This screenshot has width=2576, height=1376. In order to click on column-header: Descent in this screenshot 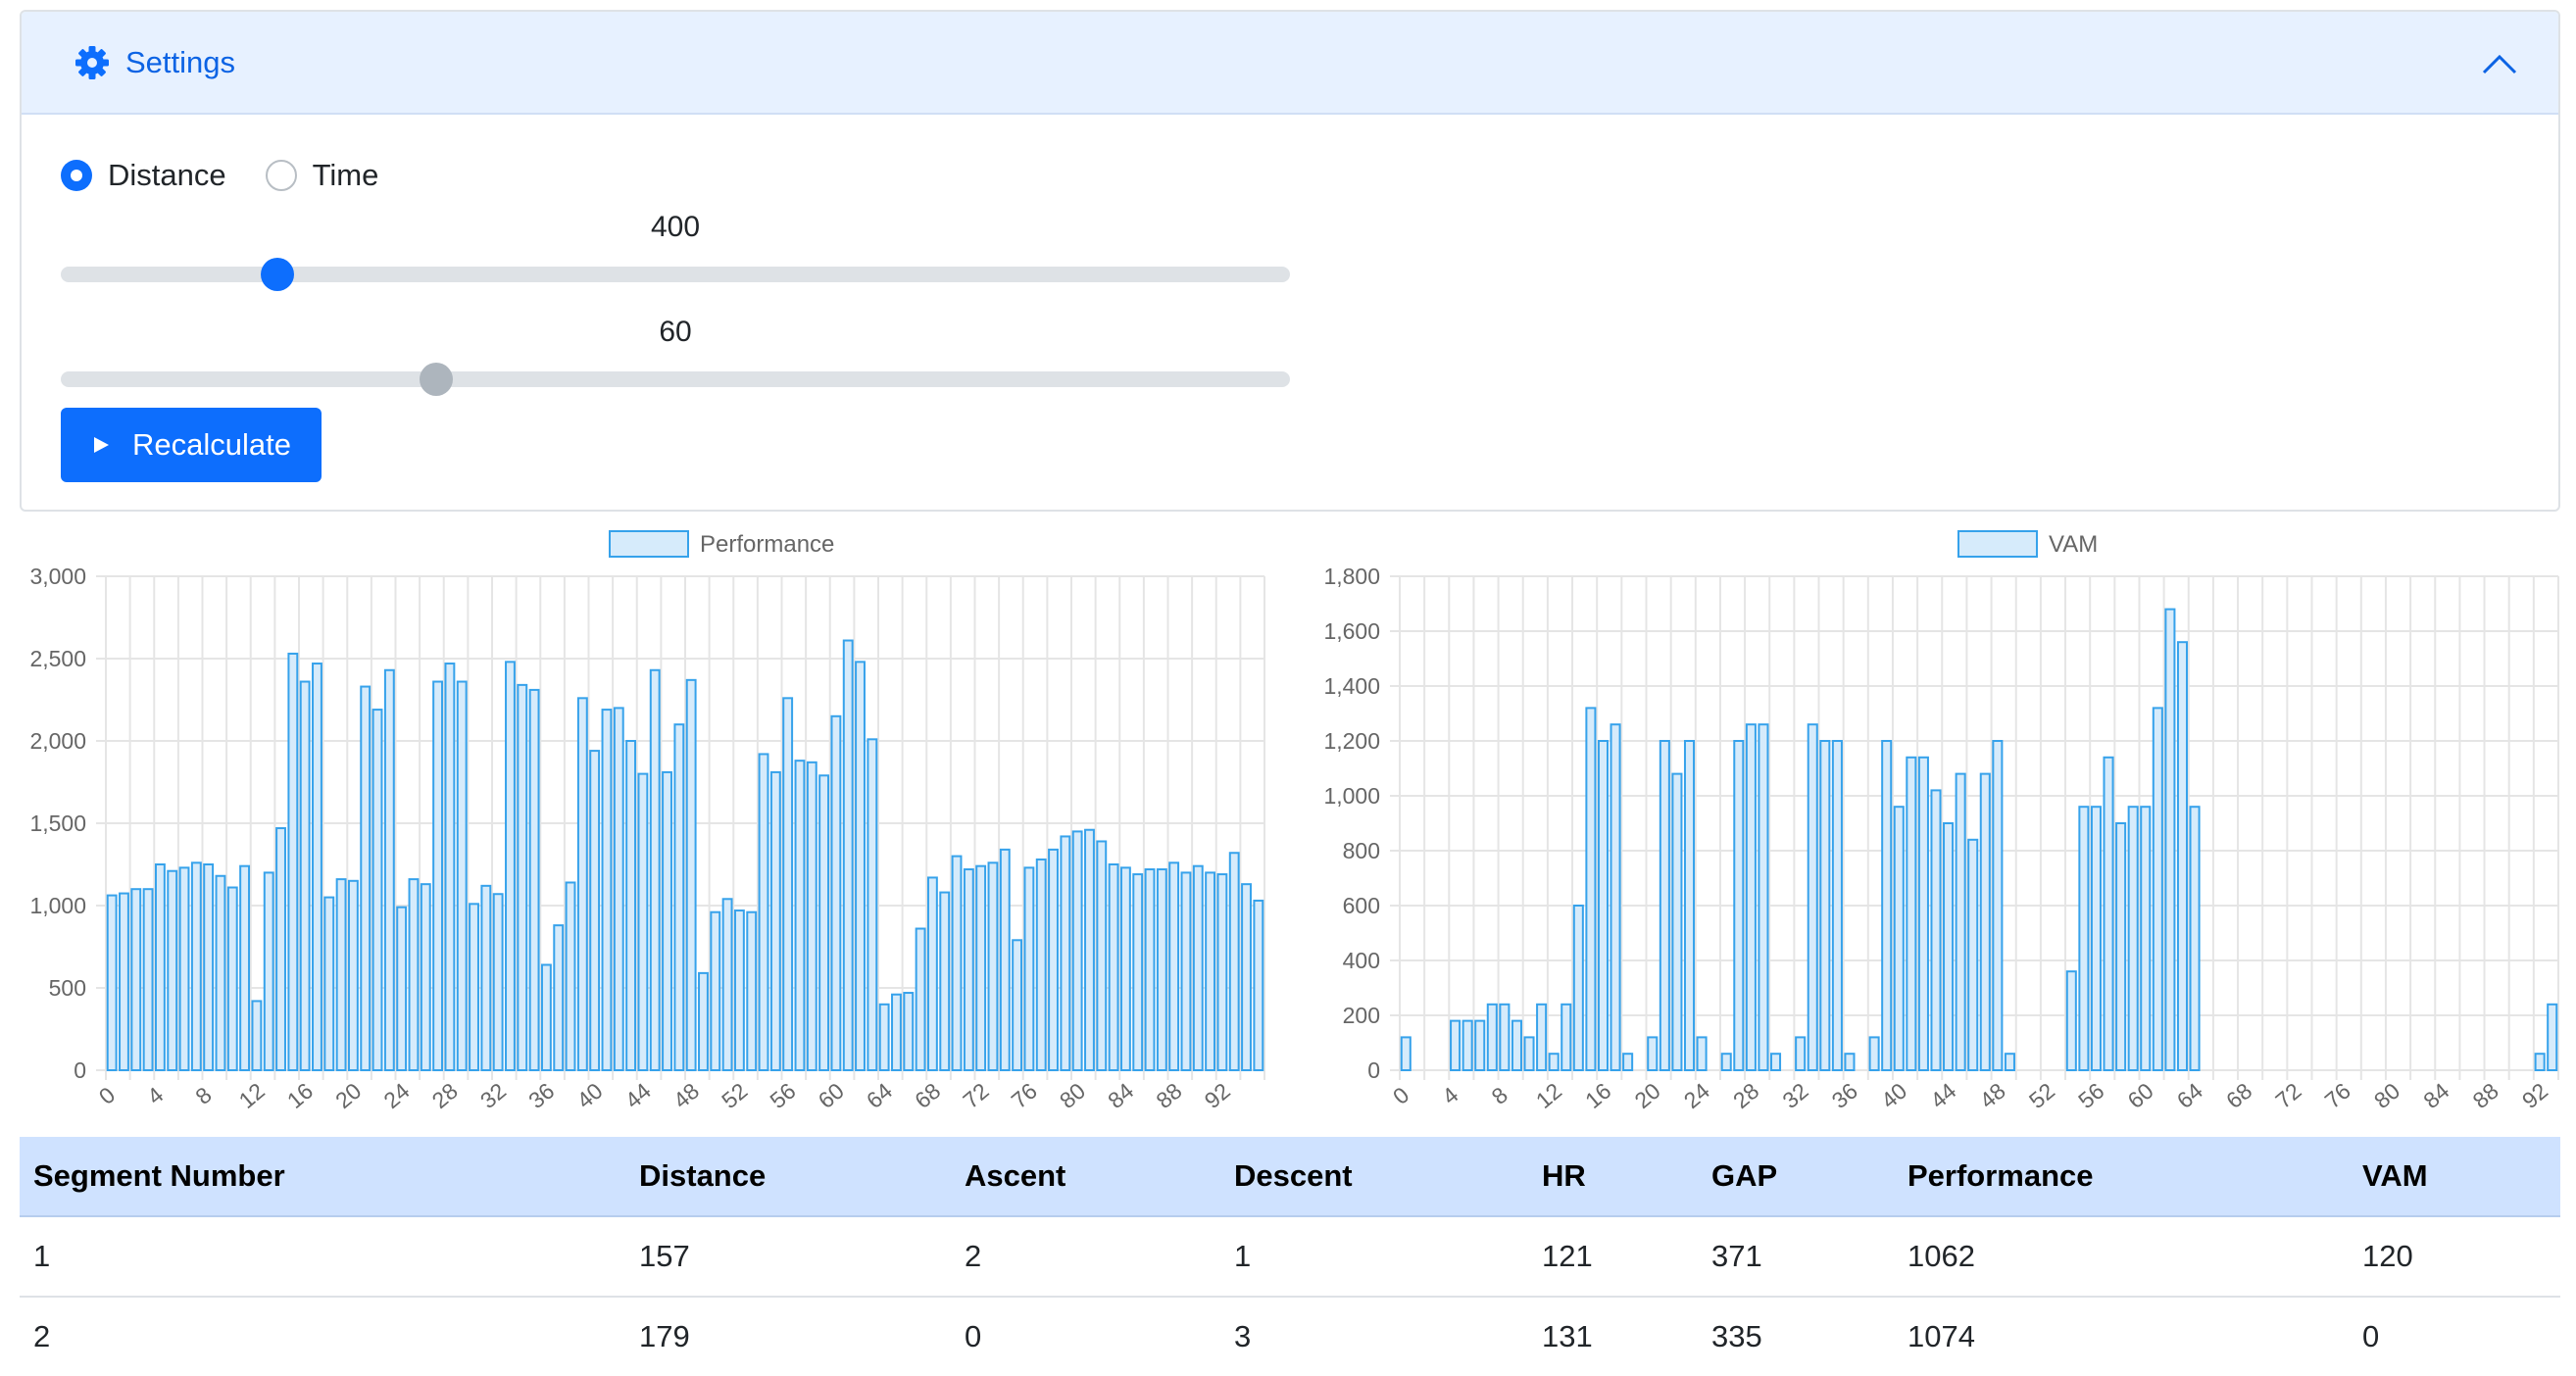, I will do `click(1293, 1176)`.